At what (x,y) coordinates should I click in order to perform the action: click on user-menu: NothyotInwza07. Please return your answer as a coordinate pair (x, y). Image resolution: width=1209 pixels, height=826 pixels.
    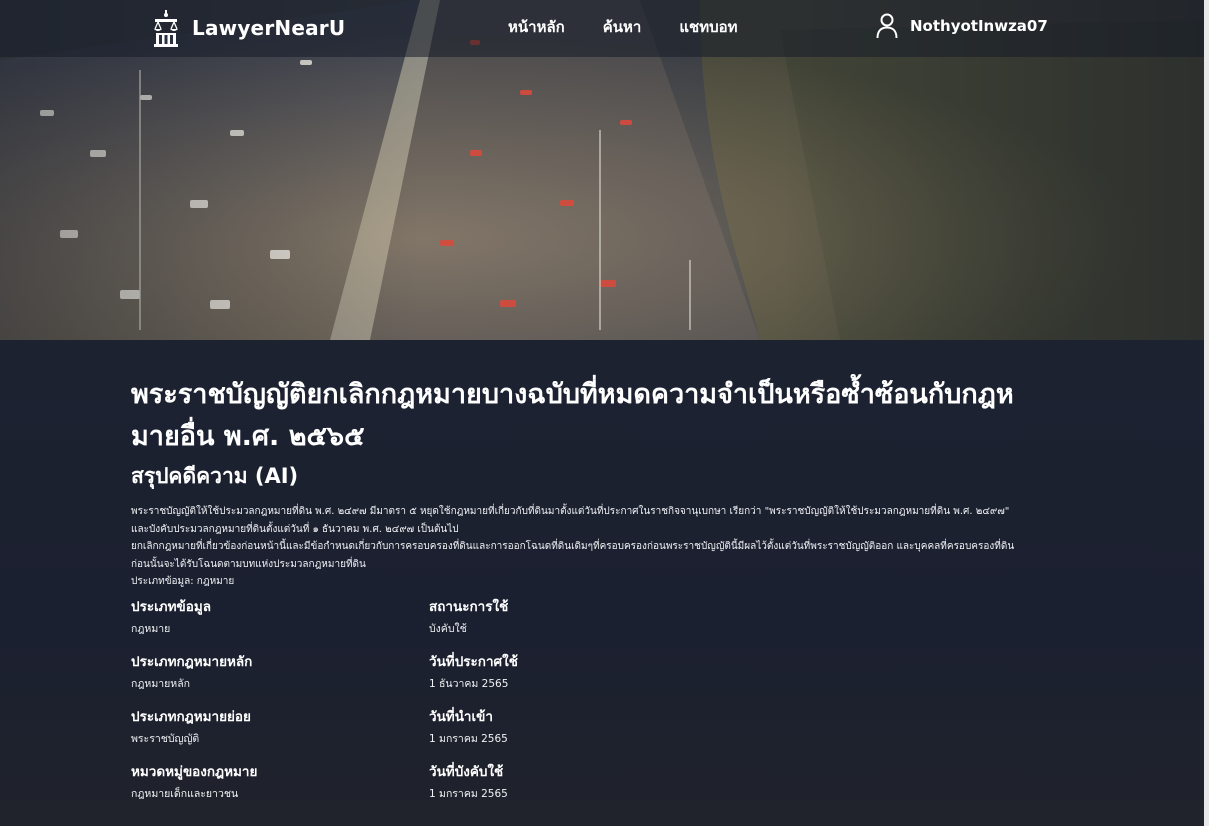
    Looking at the image, I should click on (962, 26).